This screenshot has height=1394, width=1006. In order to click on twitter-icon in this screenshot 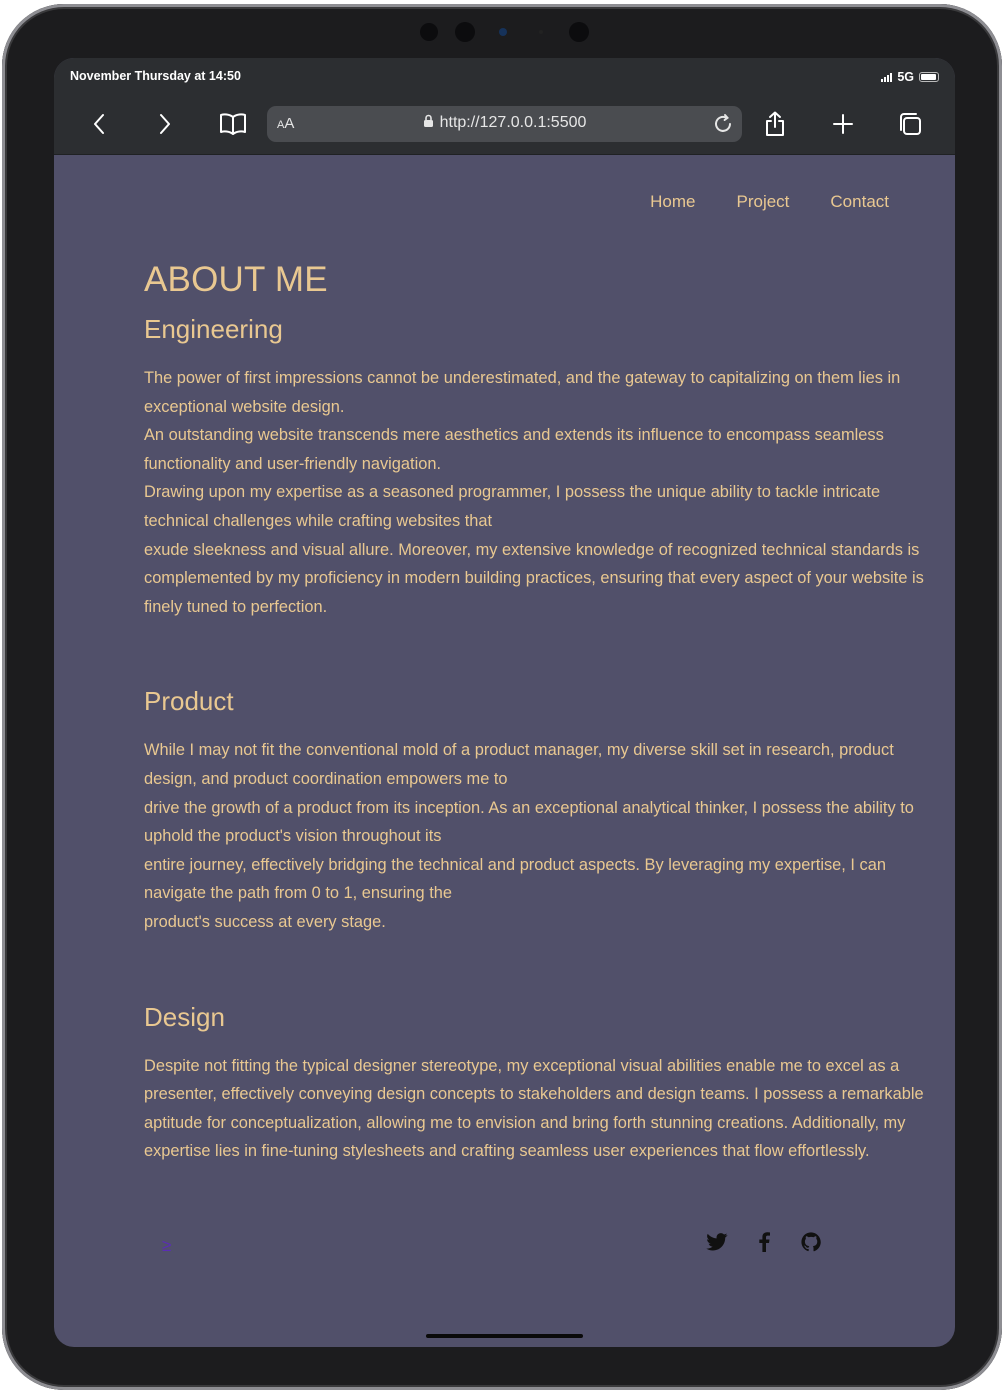, I will do `click(717, 1242)`.